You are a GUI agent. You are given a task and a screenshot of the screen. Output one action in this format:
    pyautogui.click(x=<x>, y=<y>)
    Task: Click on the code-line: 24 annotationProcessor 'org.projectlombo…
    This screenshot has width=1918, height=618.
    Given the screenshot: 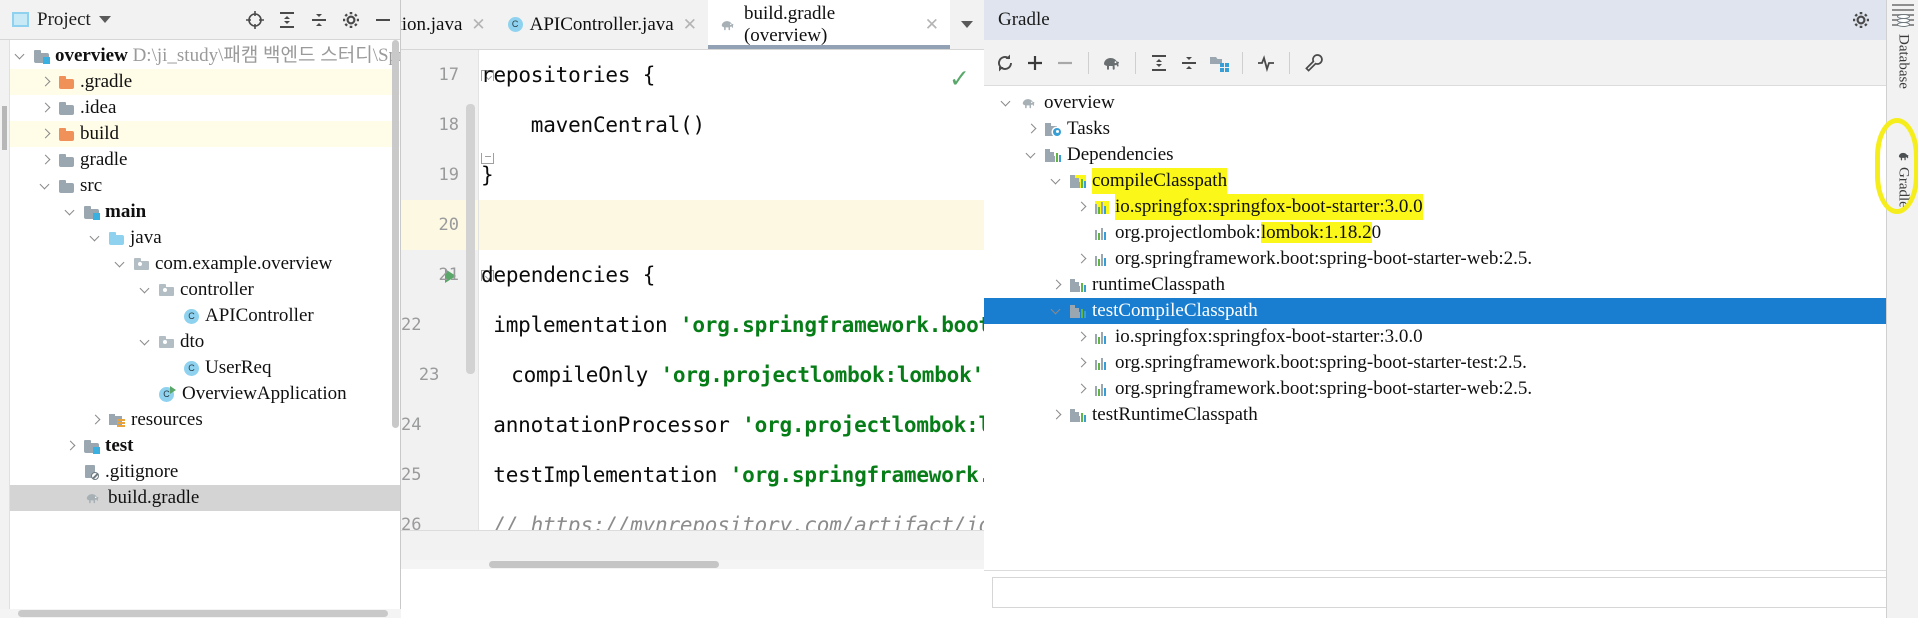 What is the action you would take?
    pyautogui.click(x=692, y=425)
    